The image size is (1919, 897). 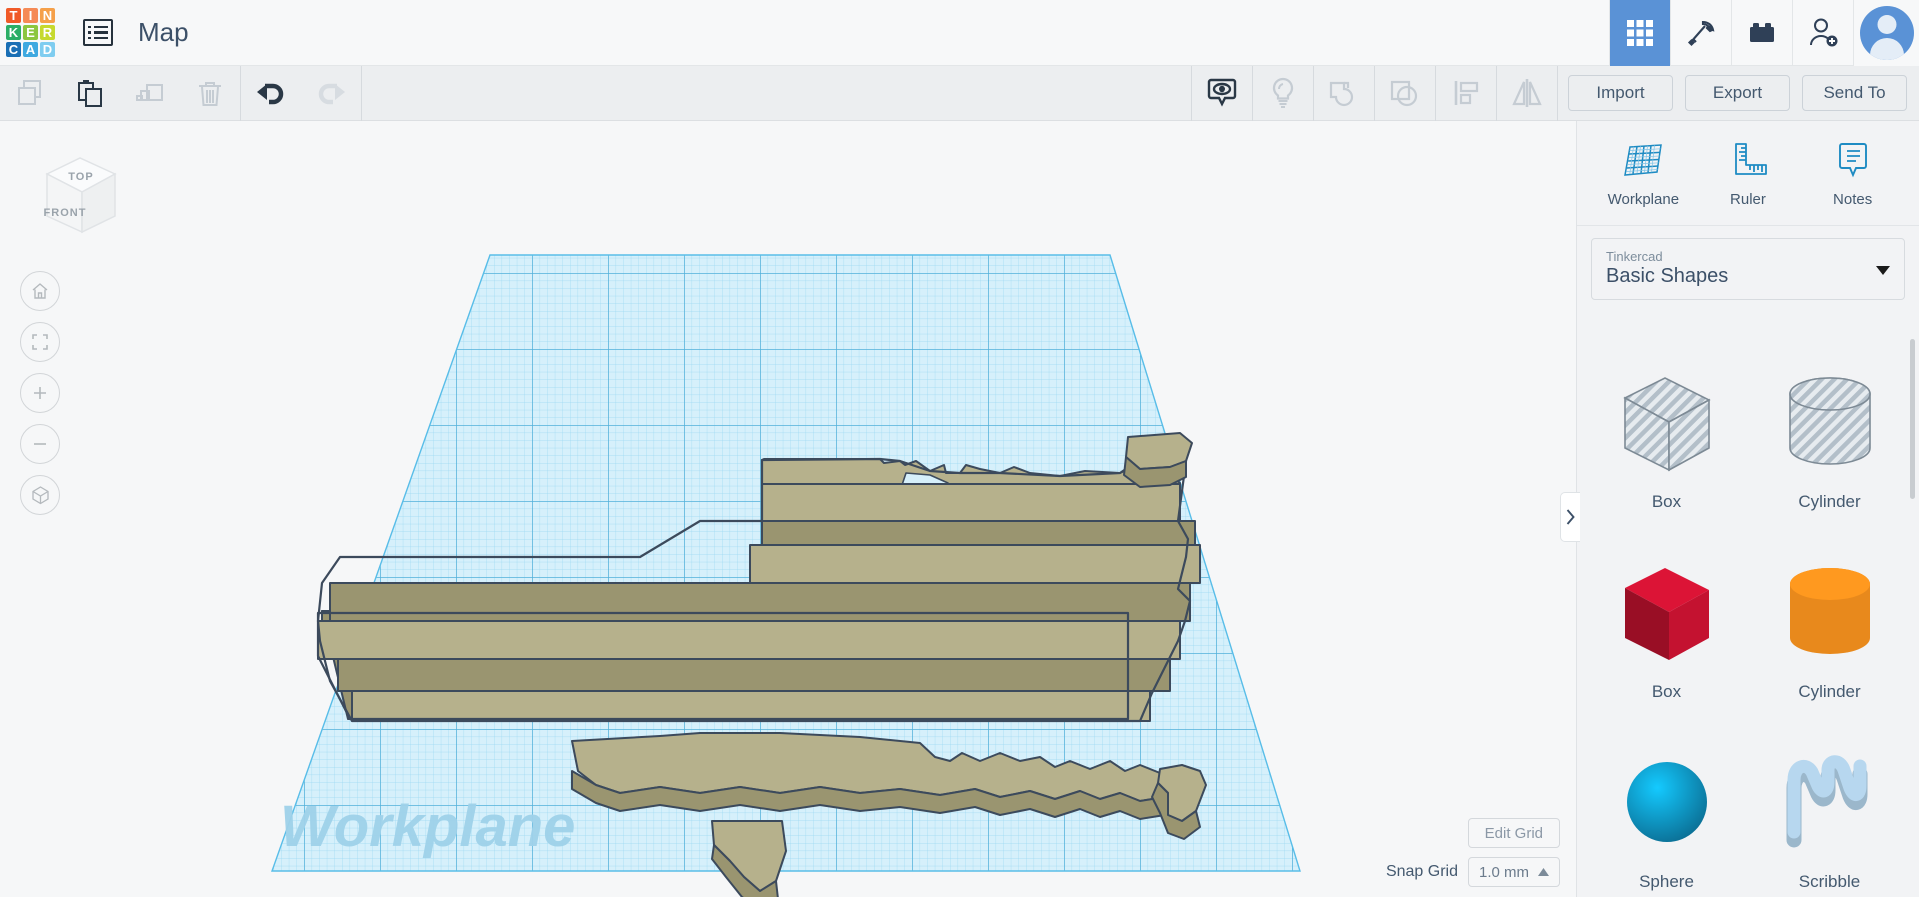 I want to click on send-to-button: Send To, so click(x=1854, y=93).